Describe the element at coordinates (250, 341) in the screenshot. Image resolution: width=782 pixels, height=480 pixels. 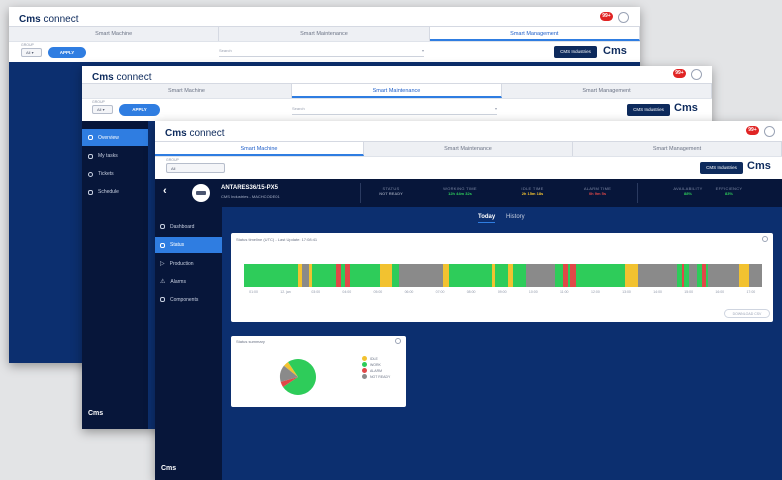
I see `summary-title: Status summary` at that location.